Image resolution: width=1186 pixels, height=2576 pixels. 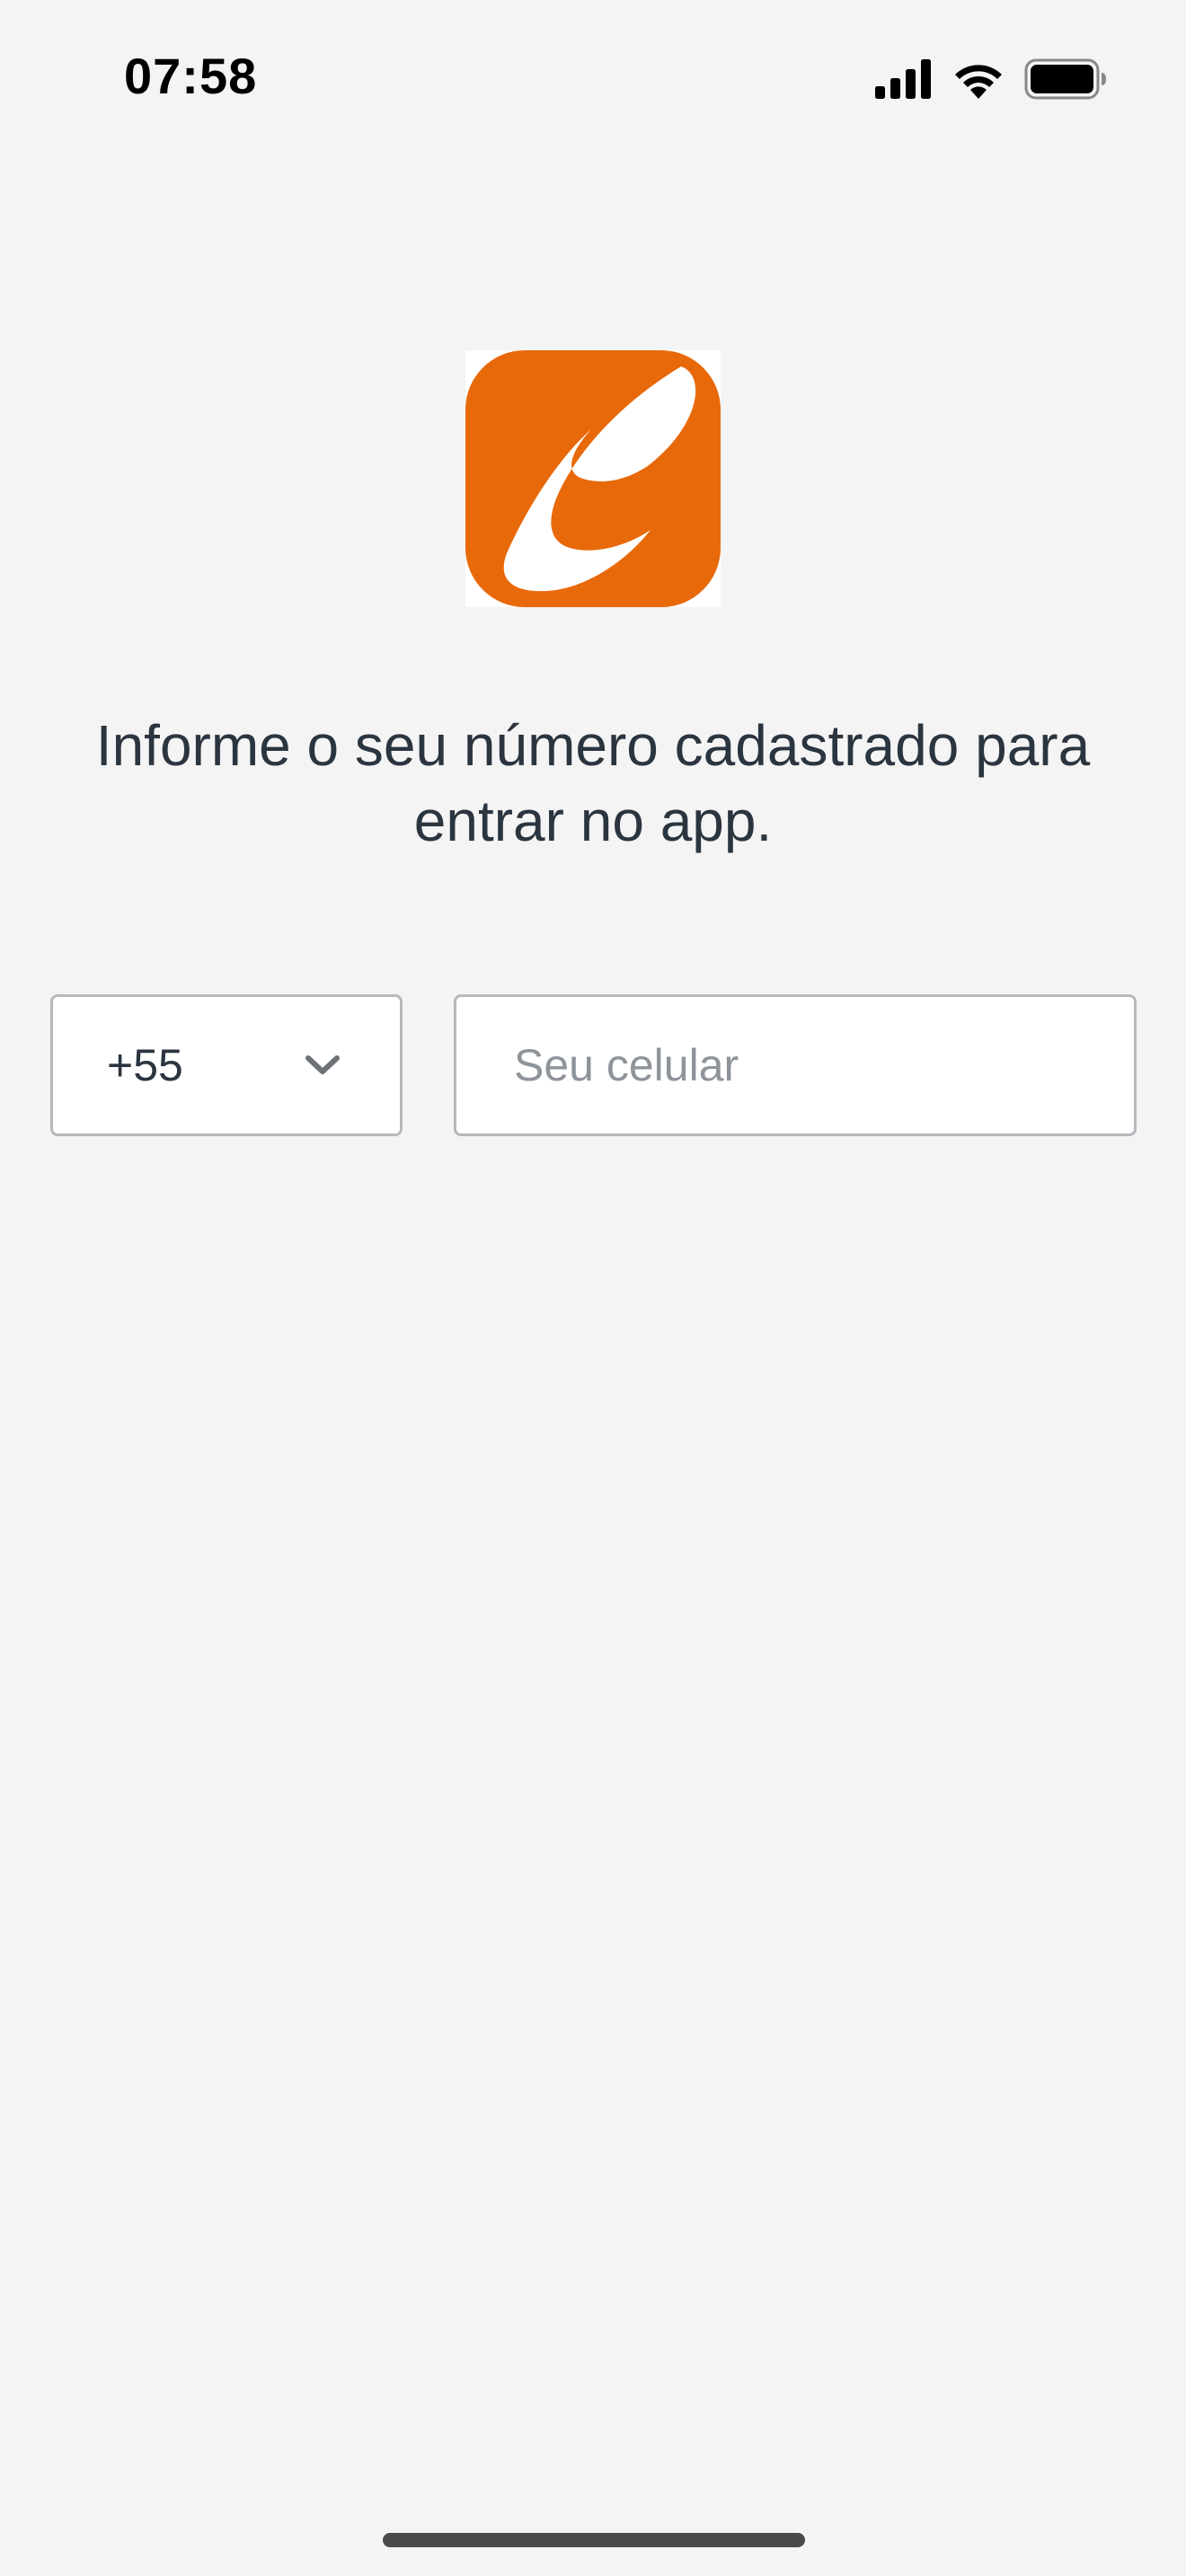 What do you see at coordinates (978, 79) in the screenshot?
I see `wifi-icon` at bounding box center [978, 79].